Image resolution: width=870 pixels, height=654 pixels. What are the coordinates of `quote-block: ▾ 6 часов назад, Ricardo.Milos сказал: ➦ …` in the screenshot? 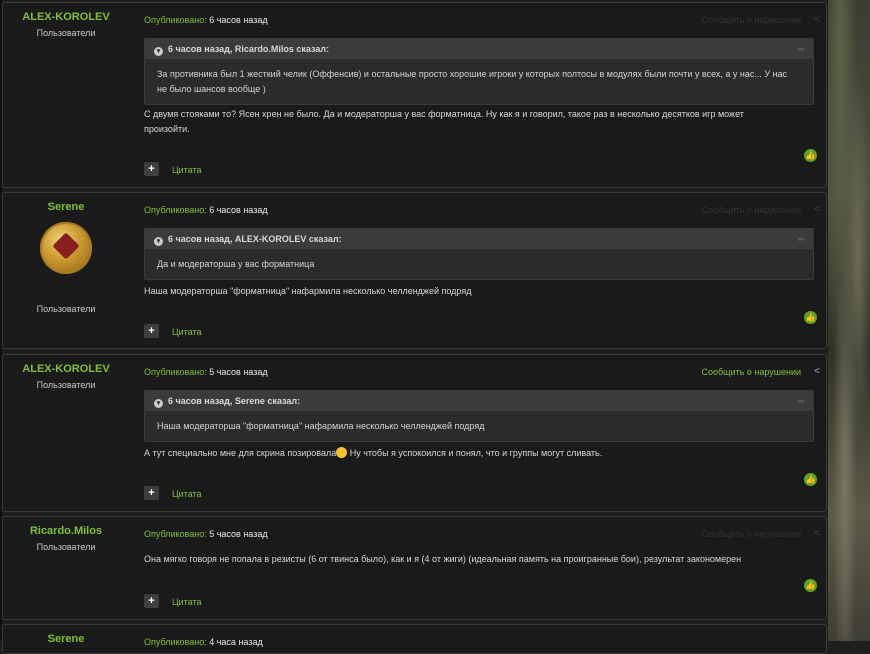 It's located at (479, 71).